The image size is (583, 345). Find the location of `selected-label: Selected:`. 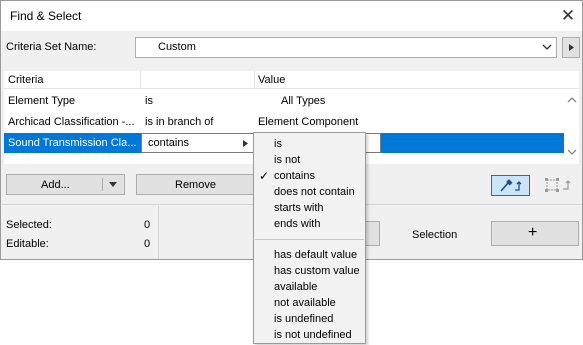

selected-label: Selected: is located at coordinates (29, 225).